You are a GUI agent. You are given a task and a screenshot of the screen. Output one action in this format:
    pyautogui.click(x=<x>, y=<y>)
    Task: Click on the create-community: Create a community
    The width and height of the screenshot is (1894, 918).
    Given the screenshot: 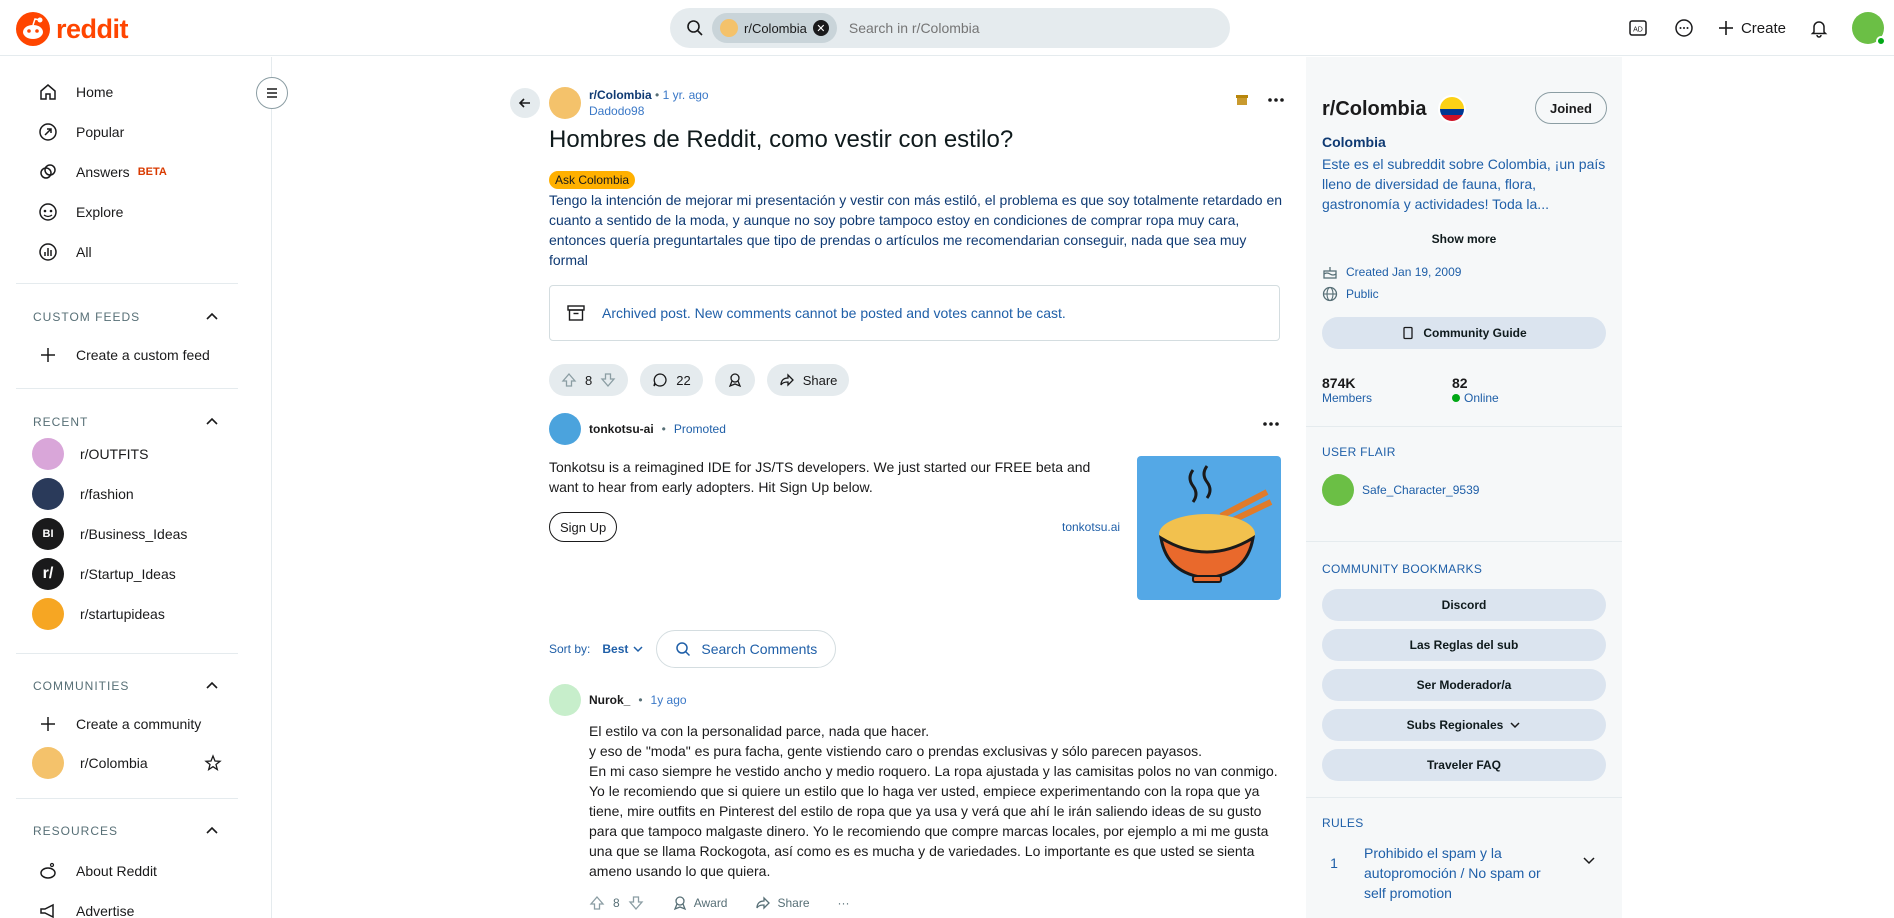 What is the action you would take?
    pyautogui.click(x=118, y=724)
    